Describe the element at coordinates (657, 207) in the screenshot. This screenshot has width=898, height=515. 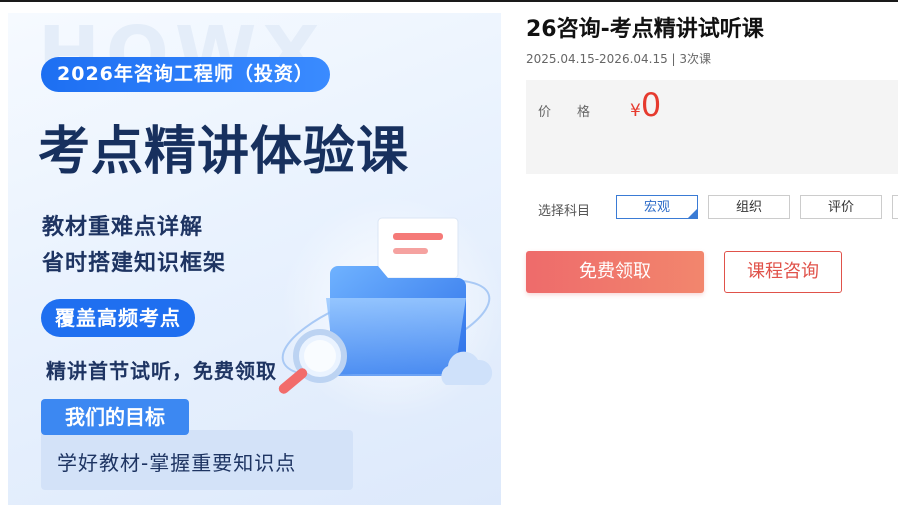
I see `subject-option-macro: 宏观` at that location.